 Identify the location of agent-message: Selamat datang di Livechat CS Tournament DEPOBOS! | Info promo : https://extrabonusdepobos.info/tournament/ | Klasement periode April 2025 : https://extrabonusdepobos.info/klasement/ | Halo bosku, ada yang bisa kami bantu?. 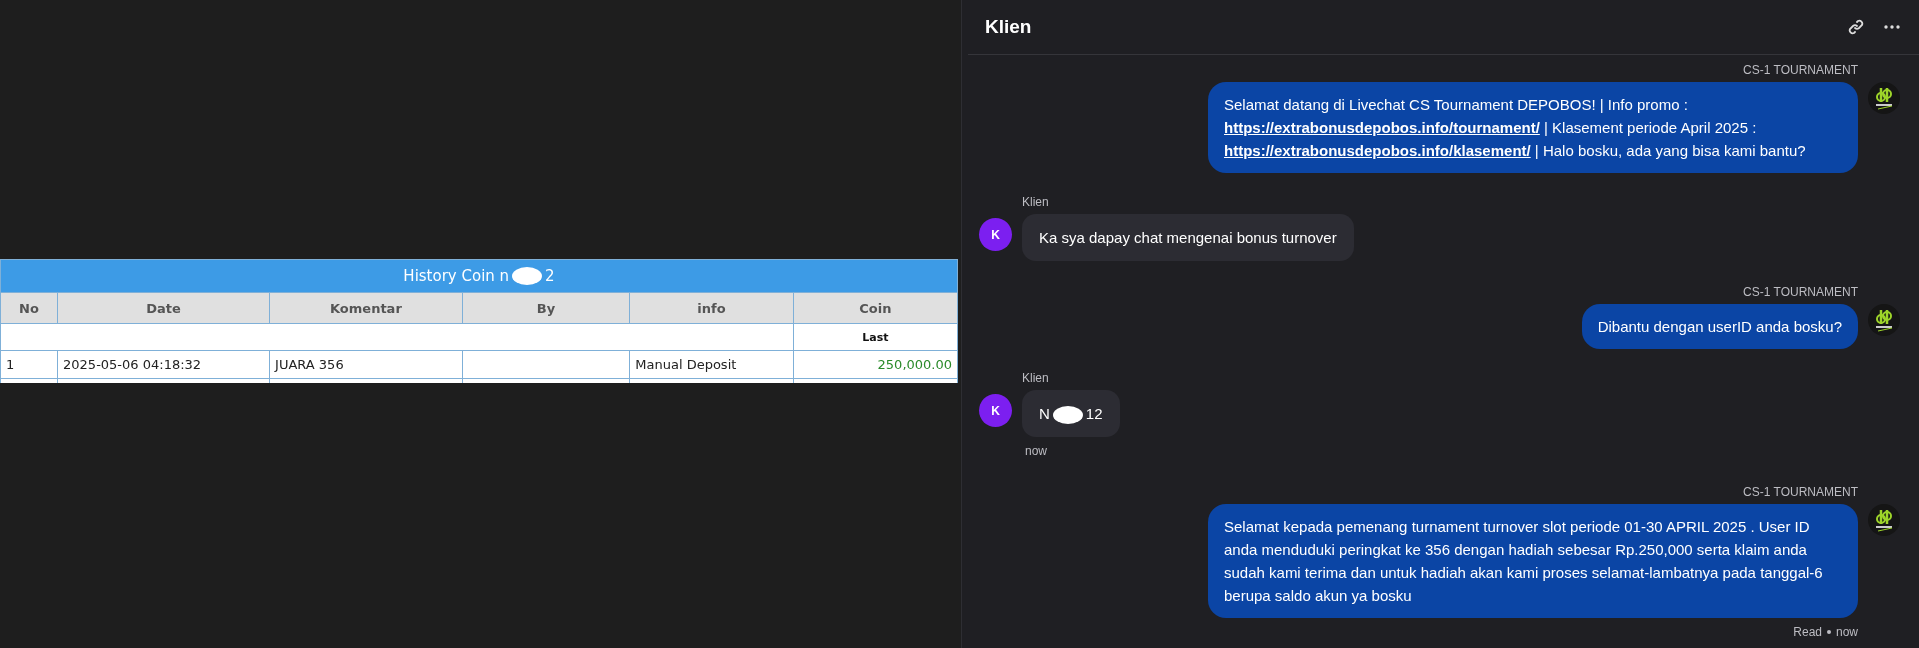
(1533, 127).